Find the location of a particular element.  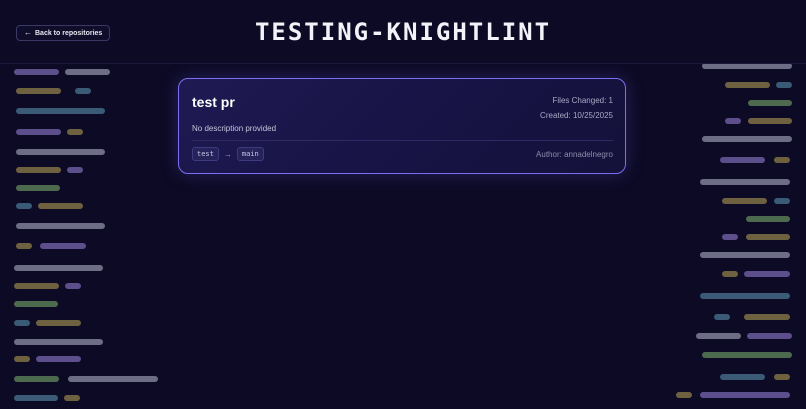

created-date: Created: 10/25/2025 is located at coordinates (576, 115).